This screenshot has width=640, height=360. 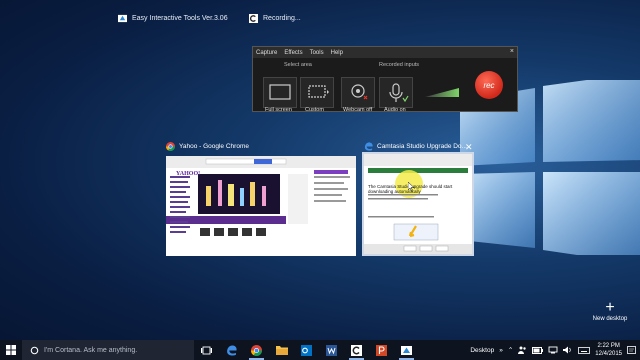 I want to click on taskbar-outlook, so click(x=306, y=350).